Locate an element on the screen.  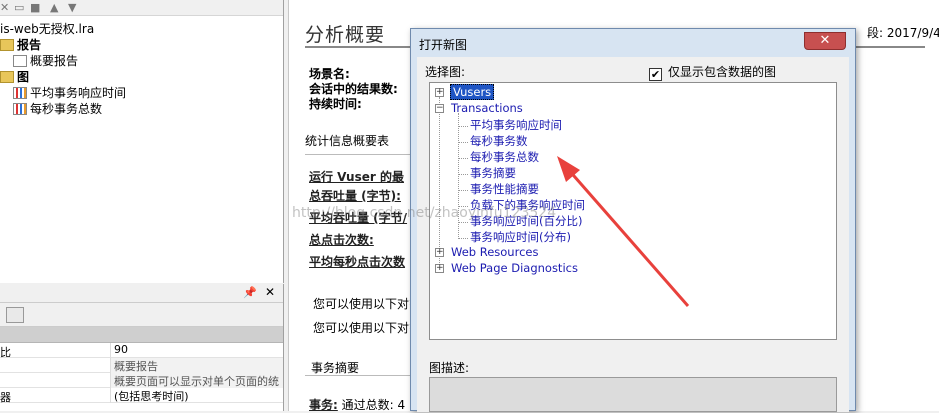
property-row: 概要页面可以显示对单个页面的统 is located at coordinates (141, 380).